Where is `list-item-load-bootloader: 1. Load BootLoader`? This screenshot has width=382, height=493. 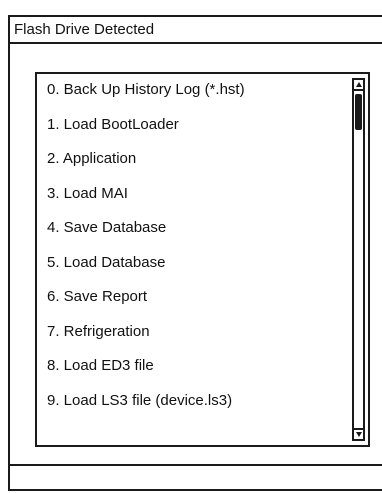 list-item-load-bootloader: 1. Load BootLoader is located at coordinates (197, 132).